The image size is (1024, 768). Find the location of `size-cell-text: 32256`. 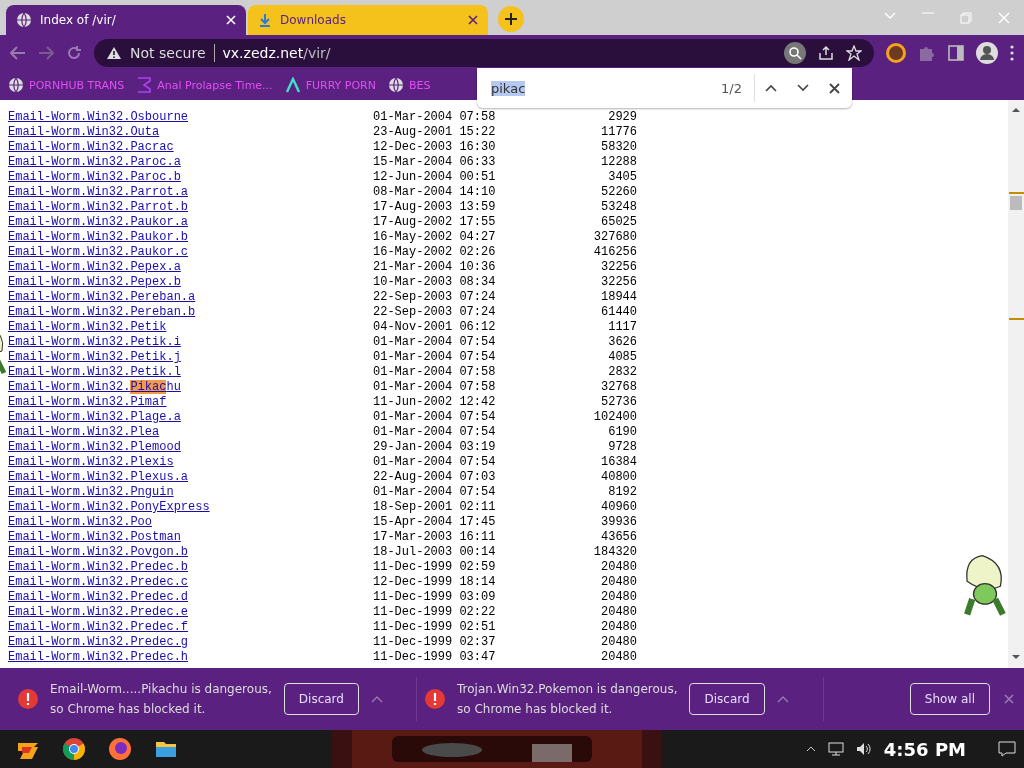

size-cell-text: 32256 is located at coordinates (618, 267).